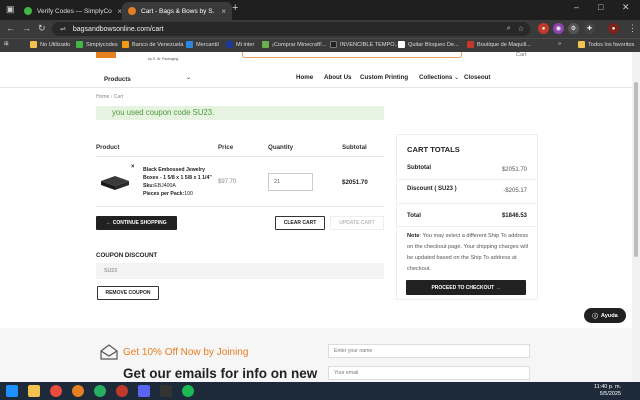 The image size is (640, 400). I want to click on app-icon, so click(166, 391).